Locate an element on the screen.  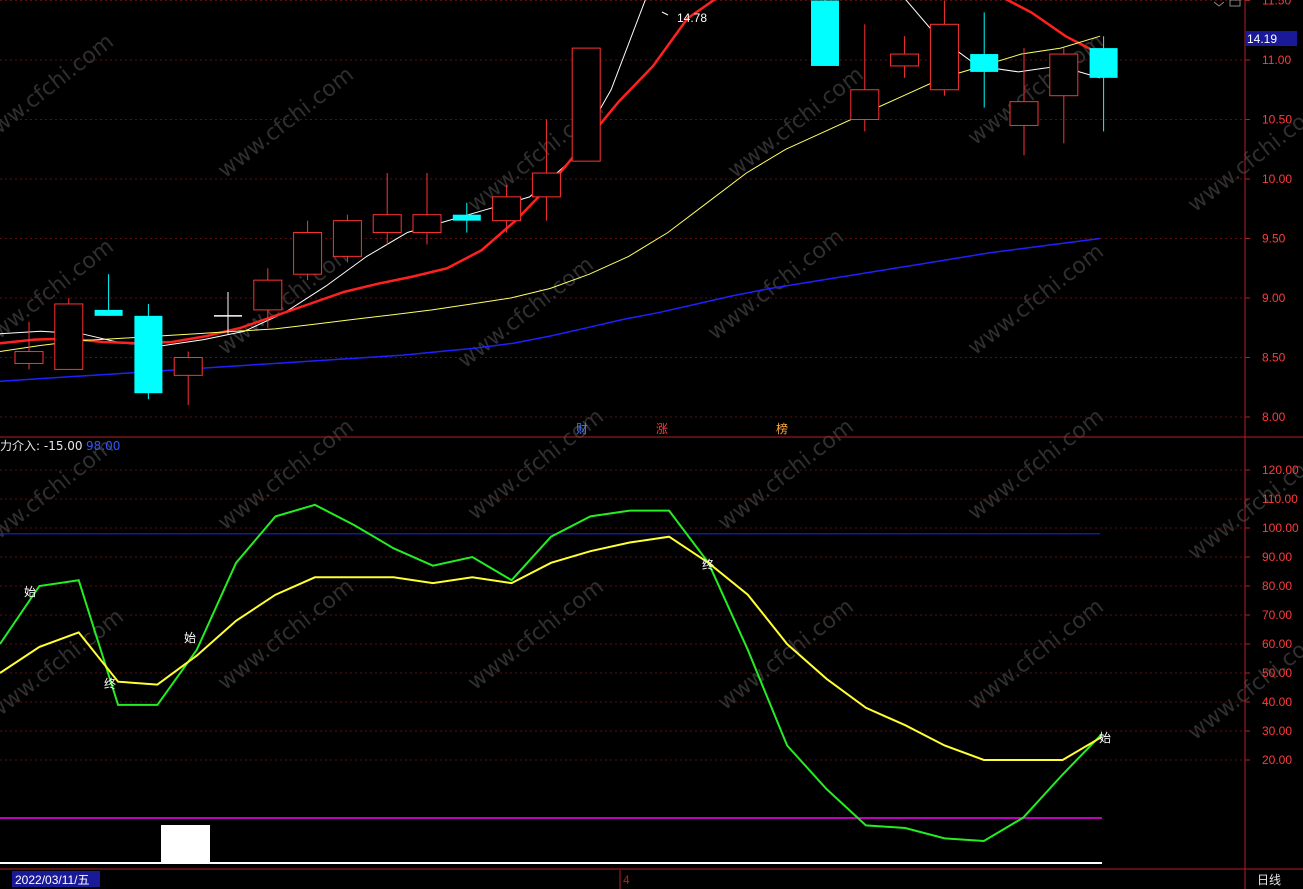
date-label: 2022/03/11/五 is located at coordinates (52, 880).